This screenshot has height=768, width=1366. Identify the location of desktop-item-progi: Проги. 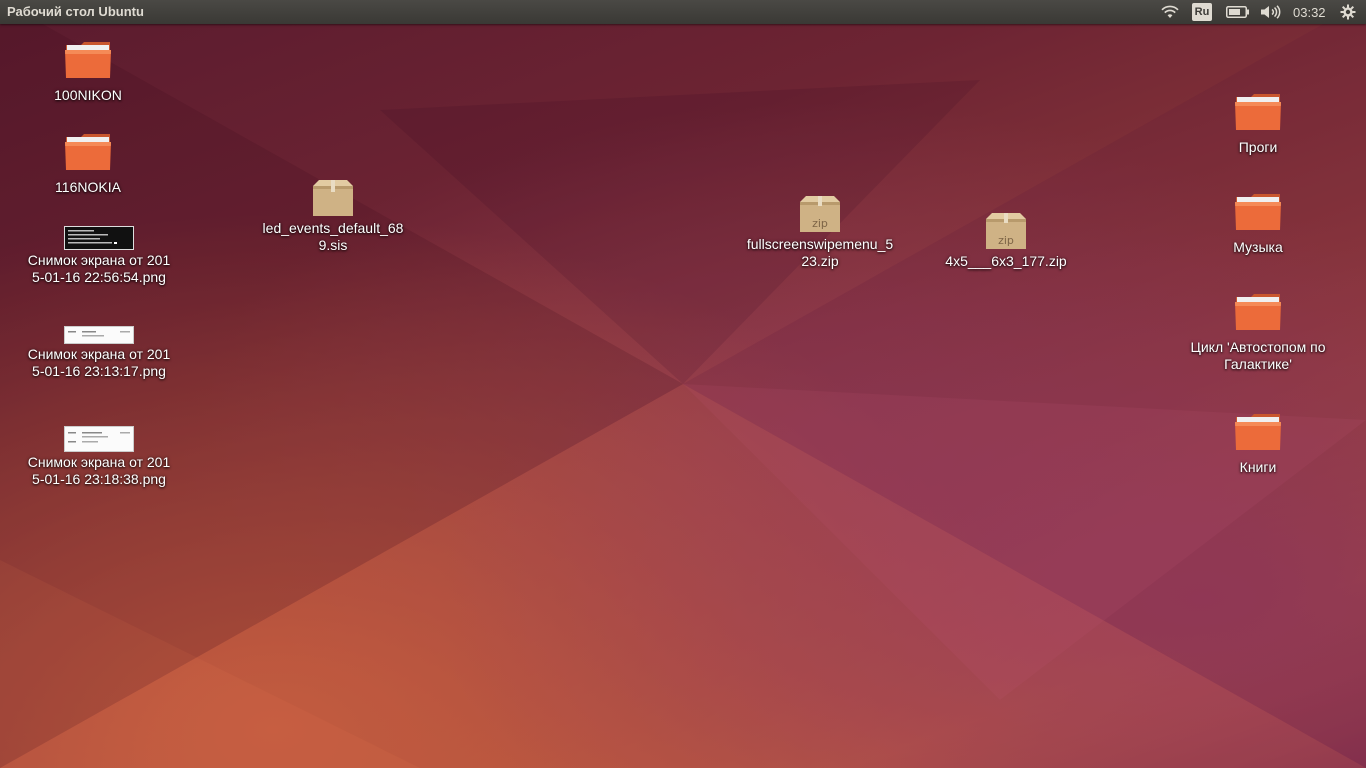
(1258, 124).